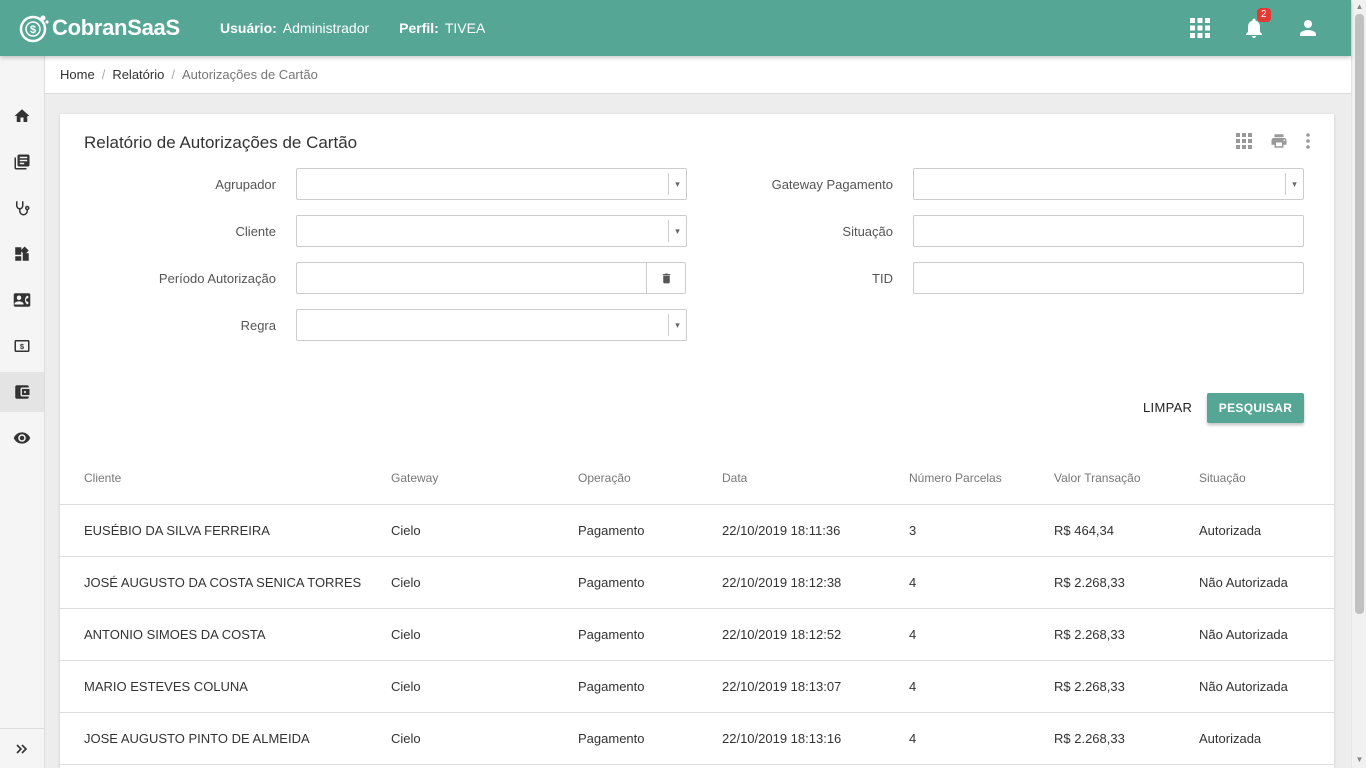  I want to click on column-header-operacao: Operação, so click(604, 478).